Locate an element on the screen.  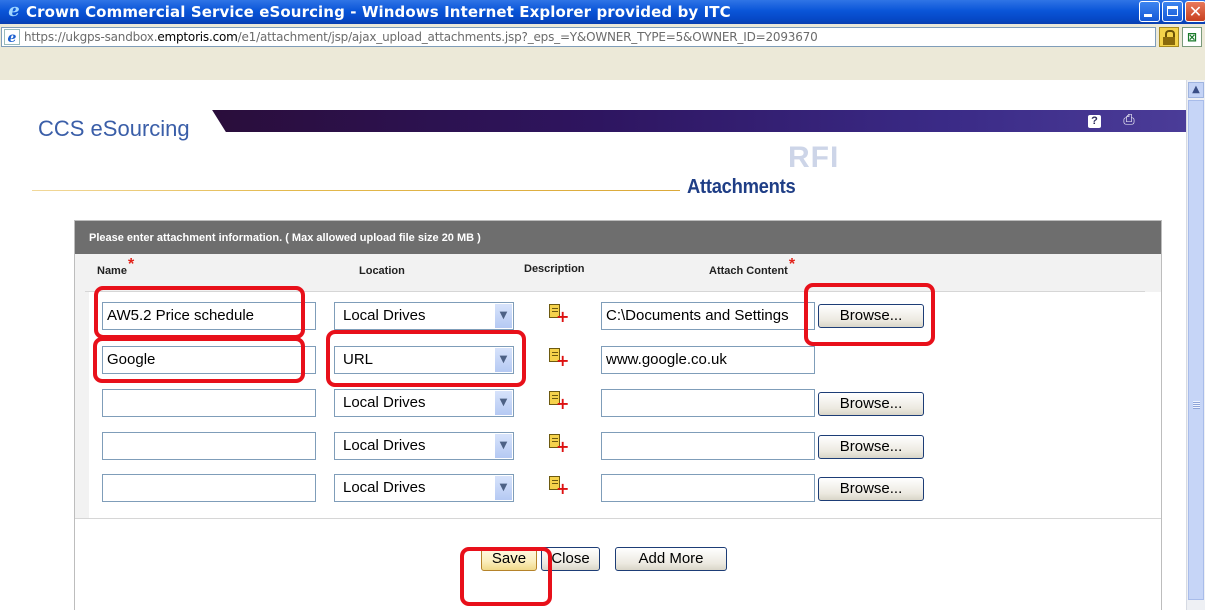
title-divider-line is located at coordinates (356, 190).